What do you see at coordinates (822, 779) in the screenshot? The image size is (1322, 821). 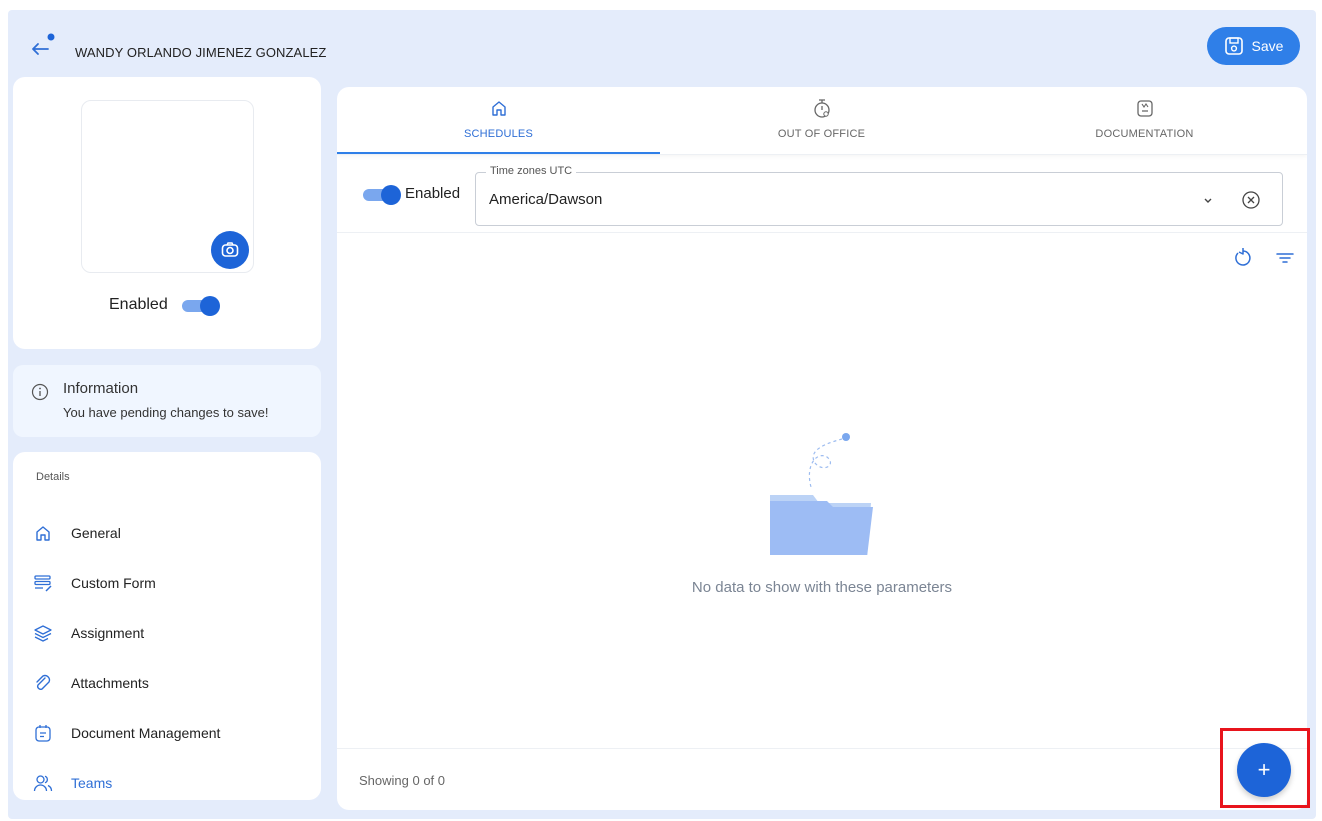 I see `list-footer: Showing 0 of 0` at bounding box center [822, 779].